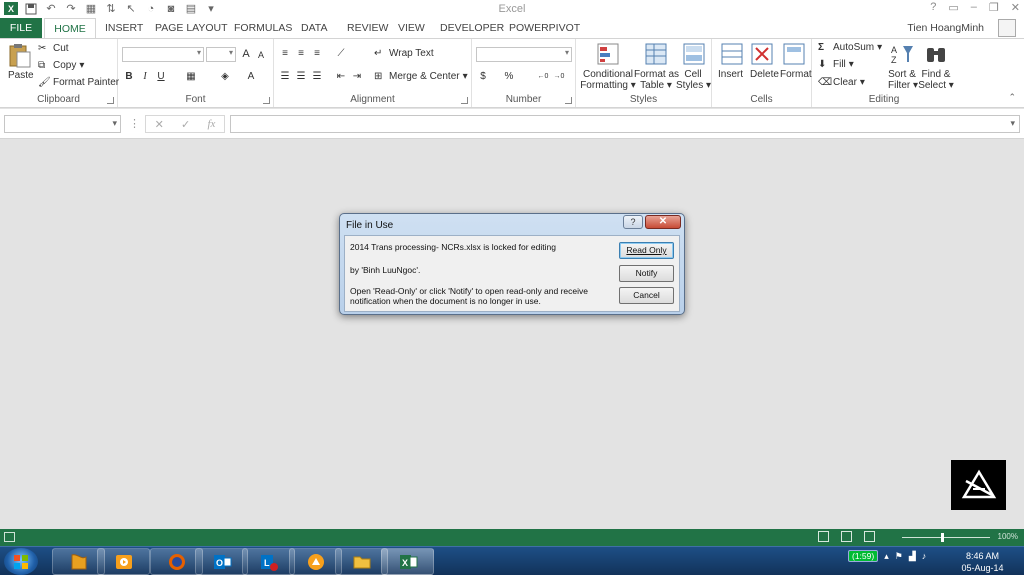 The width and height of the screenshot is (1024, 575). What do you see at coordinates (266, 100) in the screenshot?
I see `font-launcher-icon` at bounding box center [266, 100].